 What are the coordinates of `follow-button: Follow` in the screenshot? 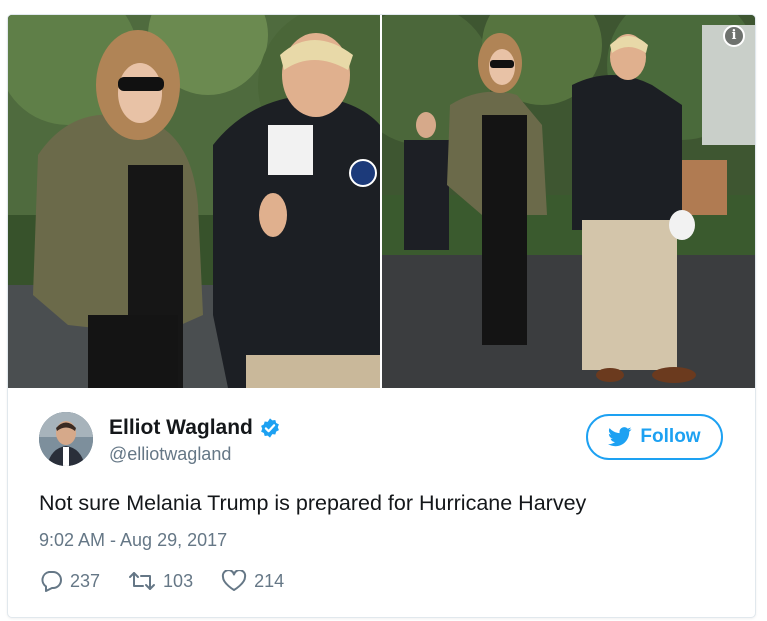 It's located at (654, 437).